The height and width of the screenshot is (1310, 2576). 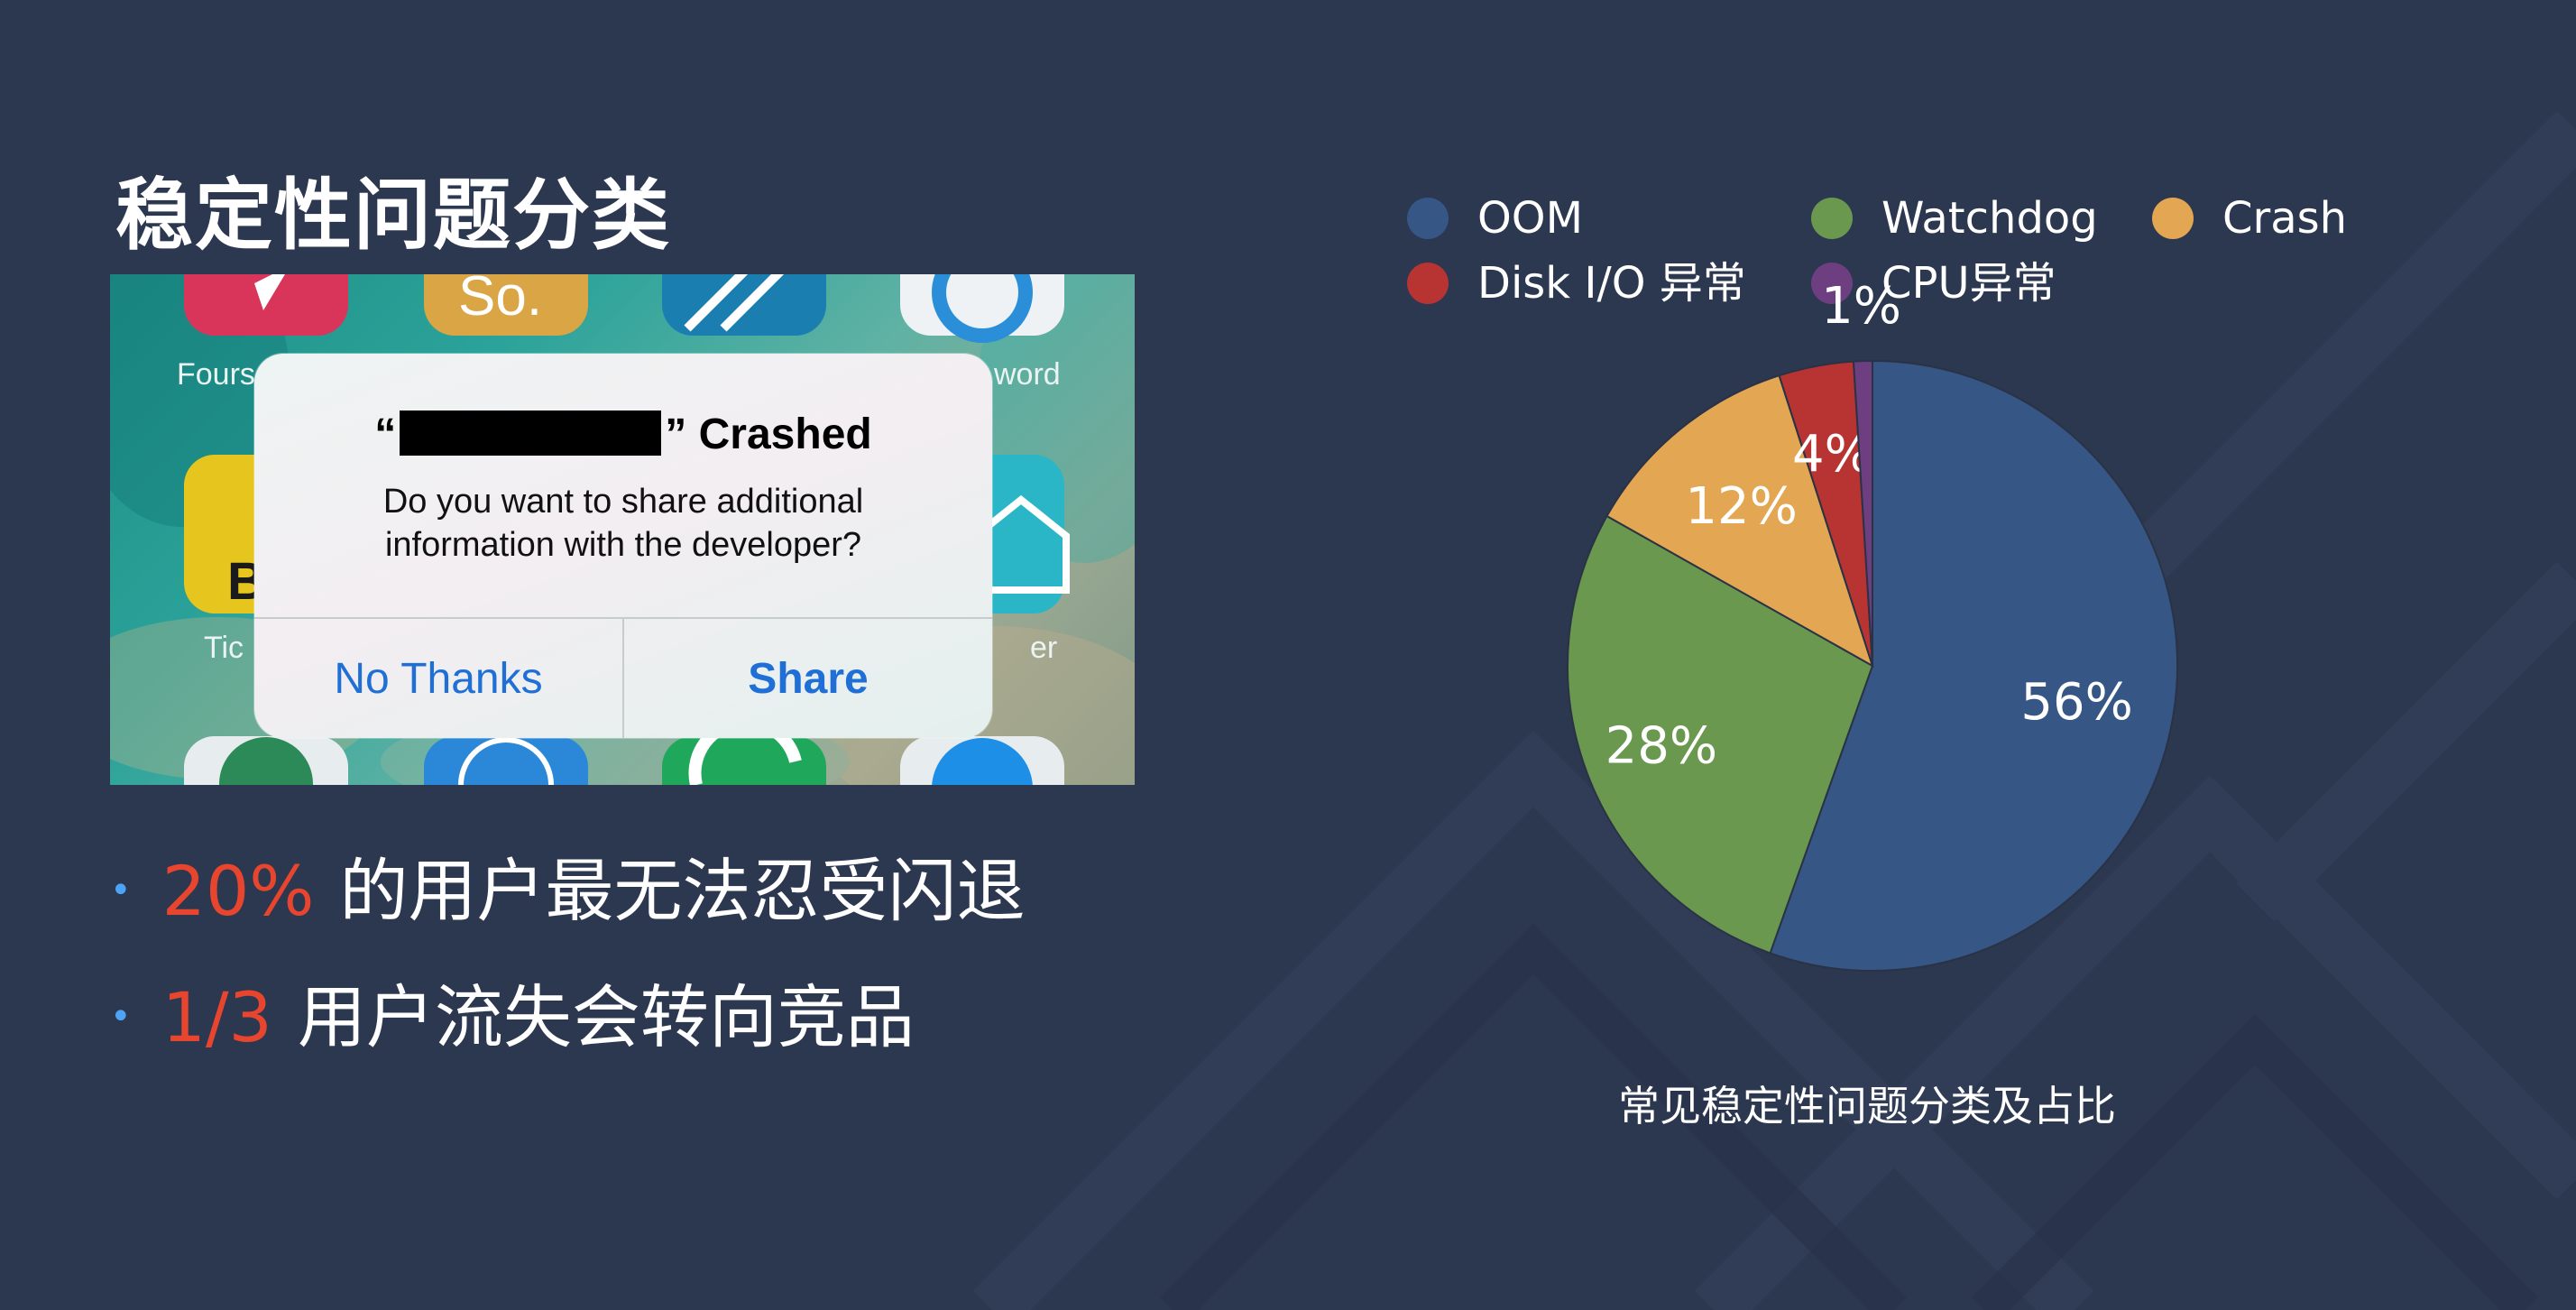 What do you see at coordinates (2076, 702) in the screenshot?
I see `pie-data-label: 56%` at bounding box center [2076, 702].